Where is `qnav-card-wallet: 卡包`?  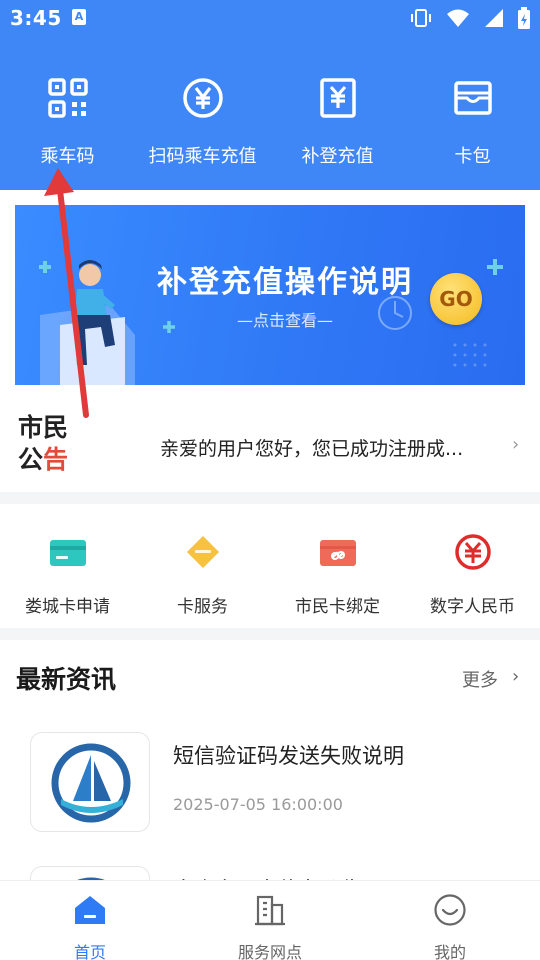 qnav-card-wallet: 卡包 is located at coordinates (472, 122).